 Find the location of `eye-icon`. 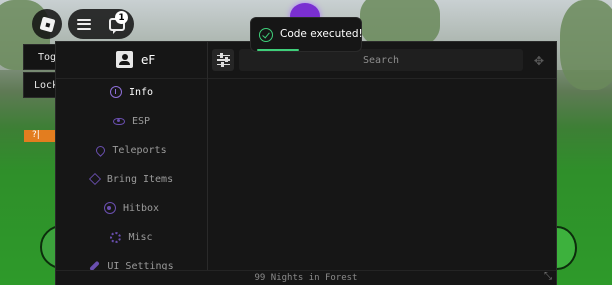

eye-icon is located at coordinates (118, 121).